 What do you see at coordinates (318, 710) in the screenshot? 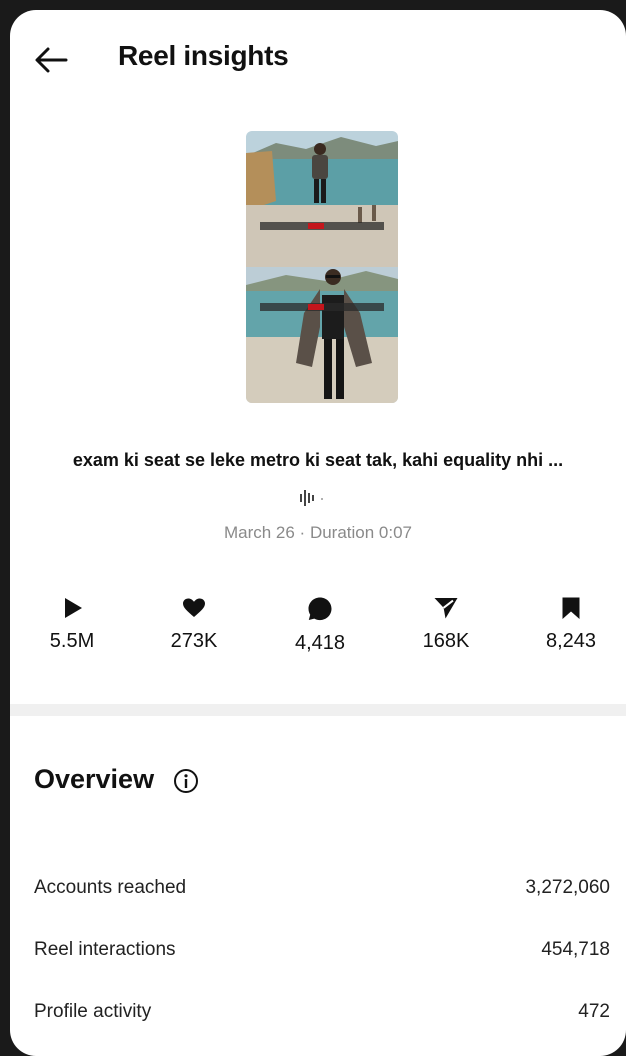
I see `section-divider` at bounding box center [318, 710].